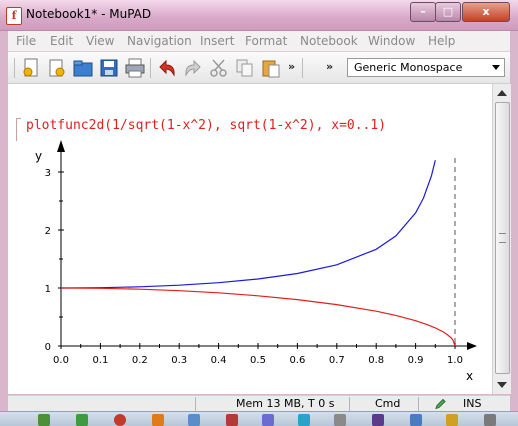 This screenshot has height=426, width=518. Describe the element at coordinates (337, 360) in the screenshot. I see `x-tick-label: 0.7` at that location.